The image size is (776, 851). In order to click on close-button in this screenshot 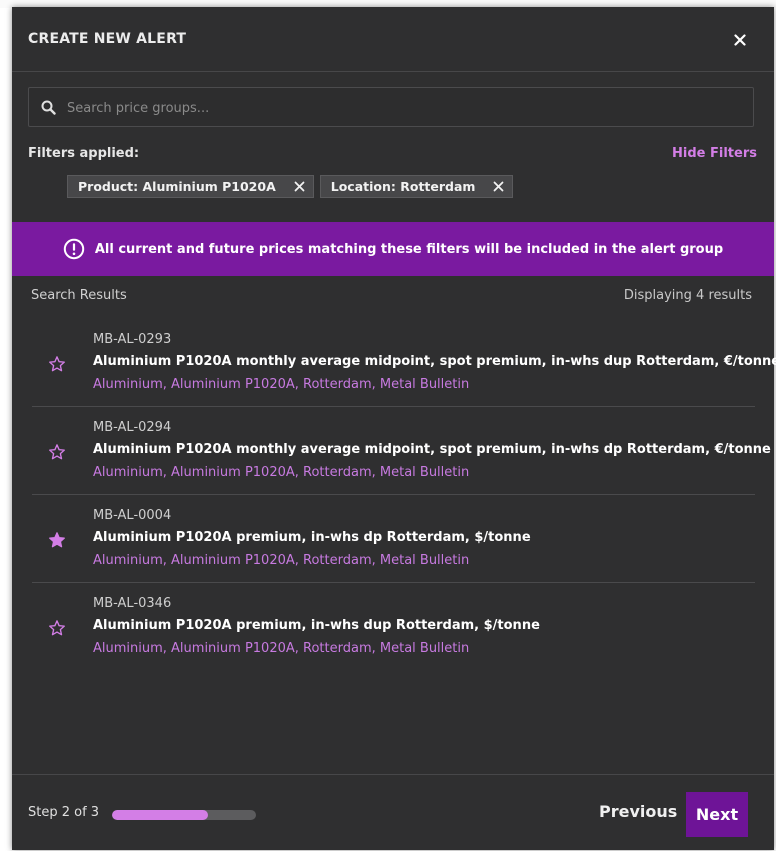, I will do `click(740, 40)`.